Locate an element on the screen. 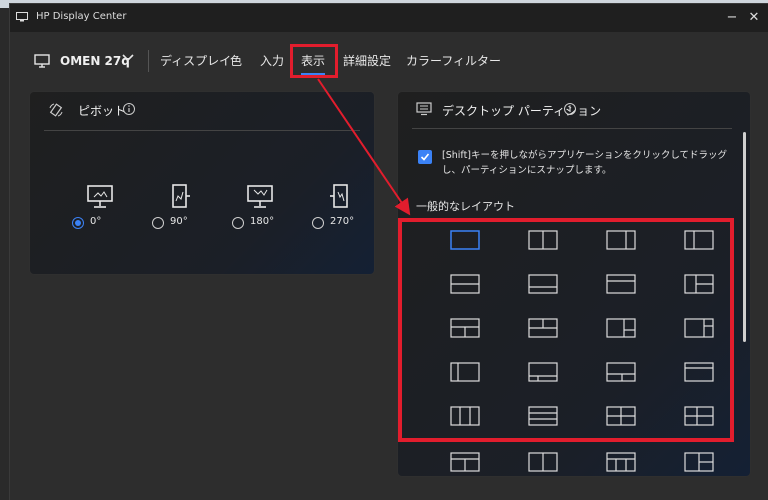  pivot-label-270: 270° is located at coordinates (342, 221).